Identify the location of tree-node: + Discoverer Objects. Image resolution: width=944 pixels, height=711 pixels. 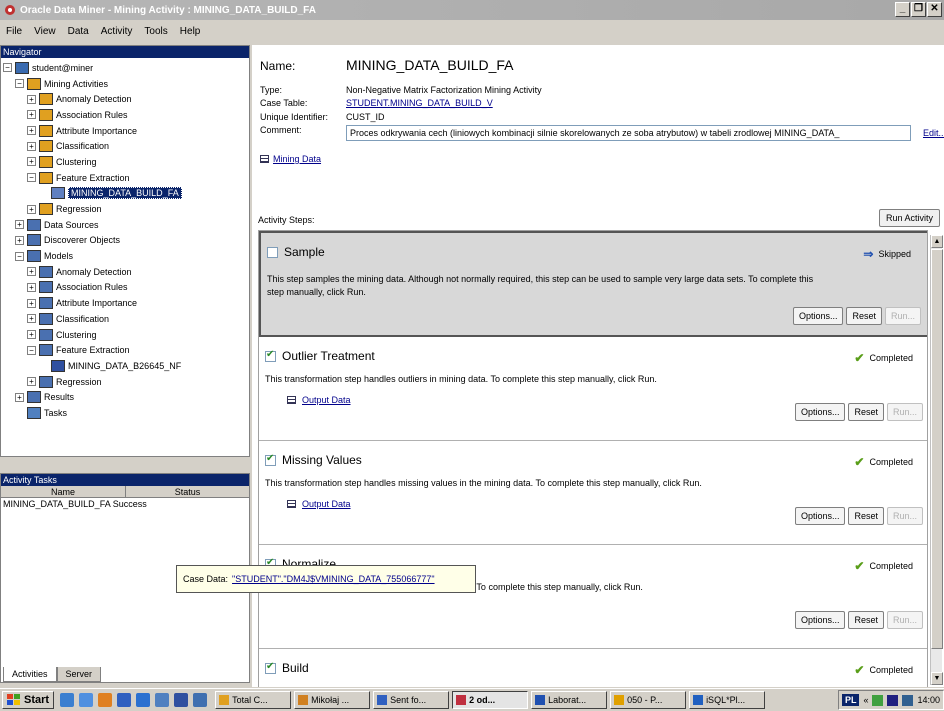
(126, 241).